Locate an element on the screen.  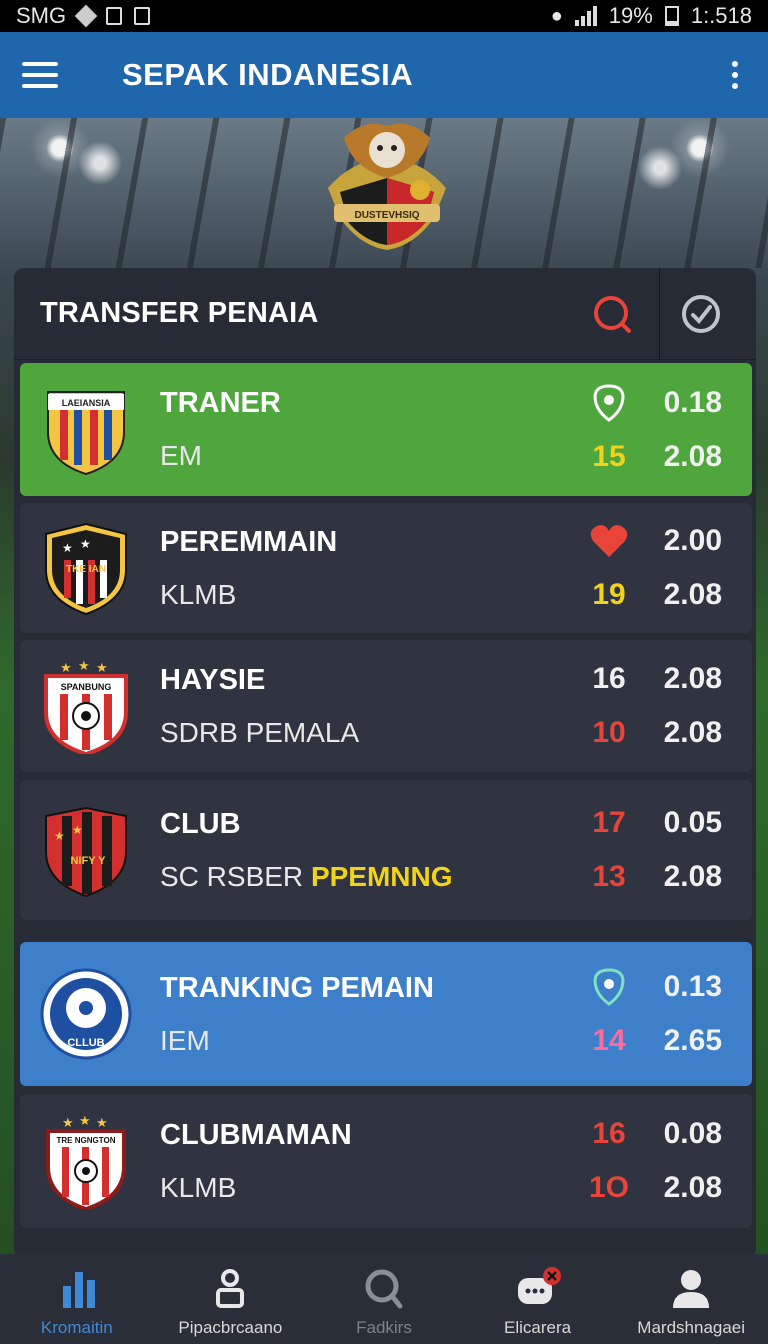
nav-item-profile: Mardshnagaei is located at coordinates (691, 1299).